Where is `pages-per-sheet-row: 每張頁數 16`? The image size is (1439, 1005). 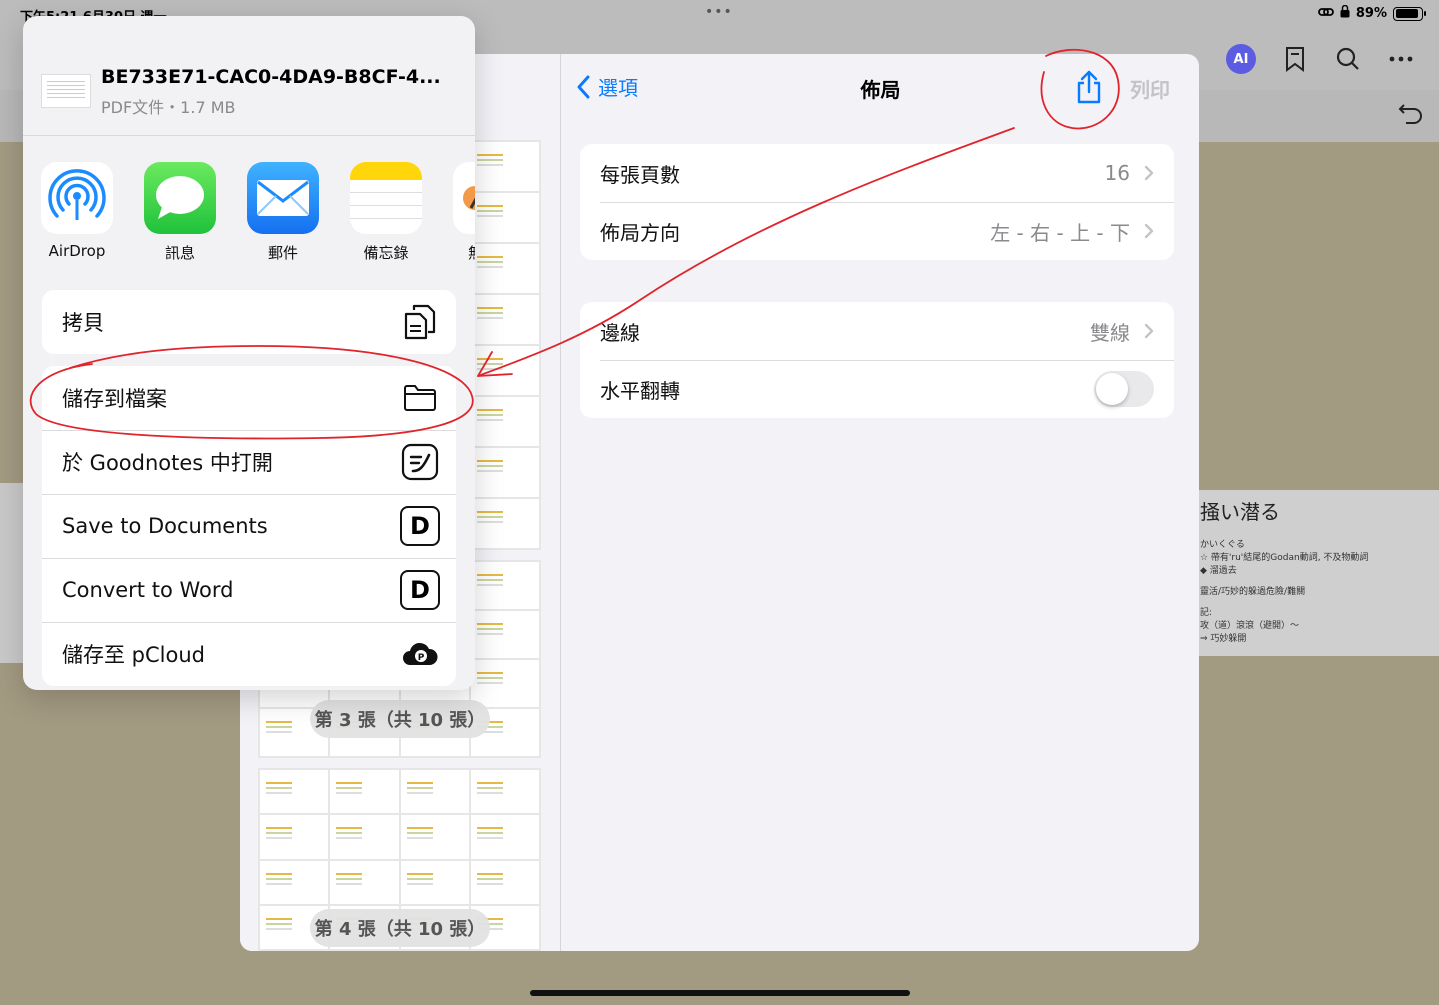
pages-per-sheet-row: 每張頁數 16 is located at coordinates (877, 173).